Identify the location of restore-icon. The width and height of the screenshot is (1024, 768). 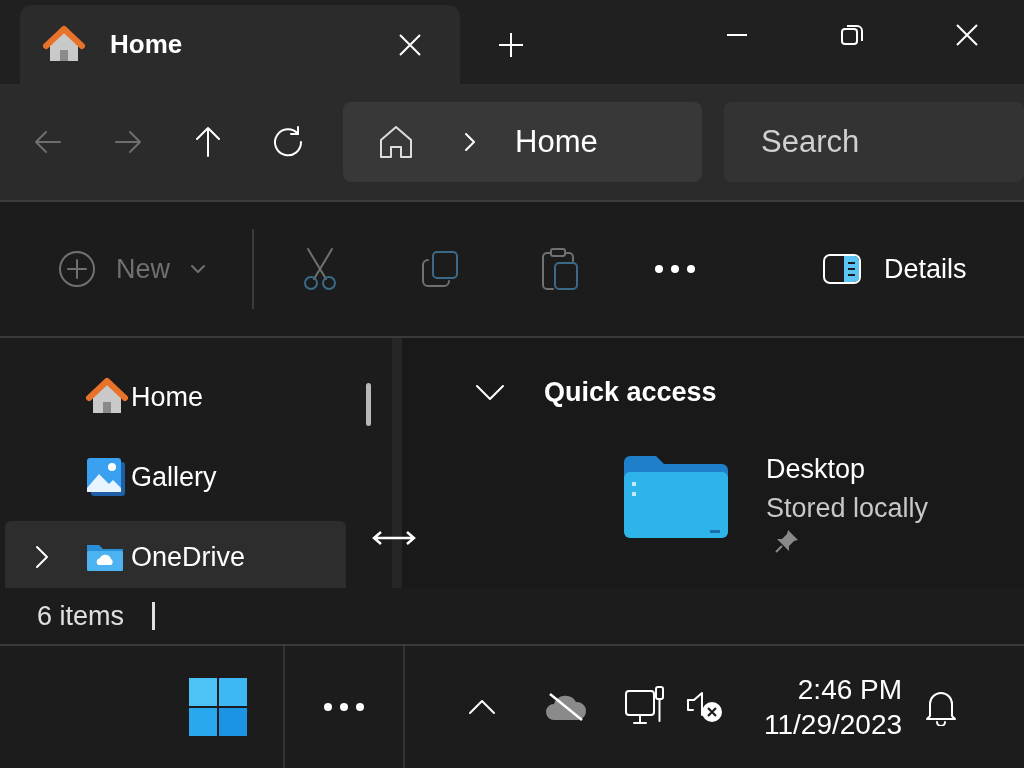
(851, 35).